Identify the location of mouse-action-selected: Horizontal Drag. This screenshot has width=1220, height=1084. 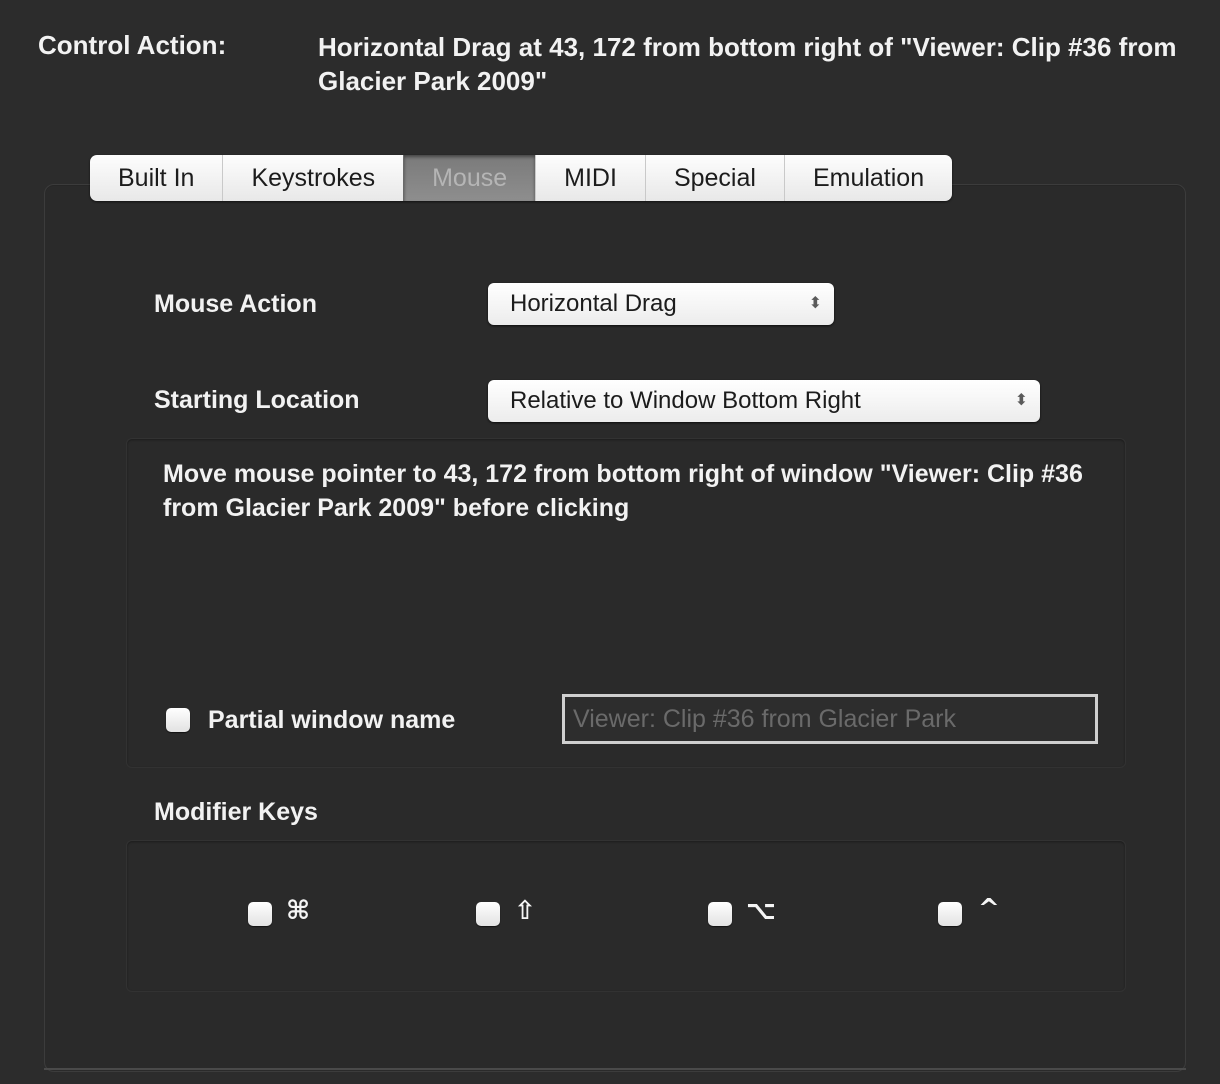
(593, 303).